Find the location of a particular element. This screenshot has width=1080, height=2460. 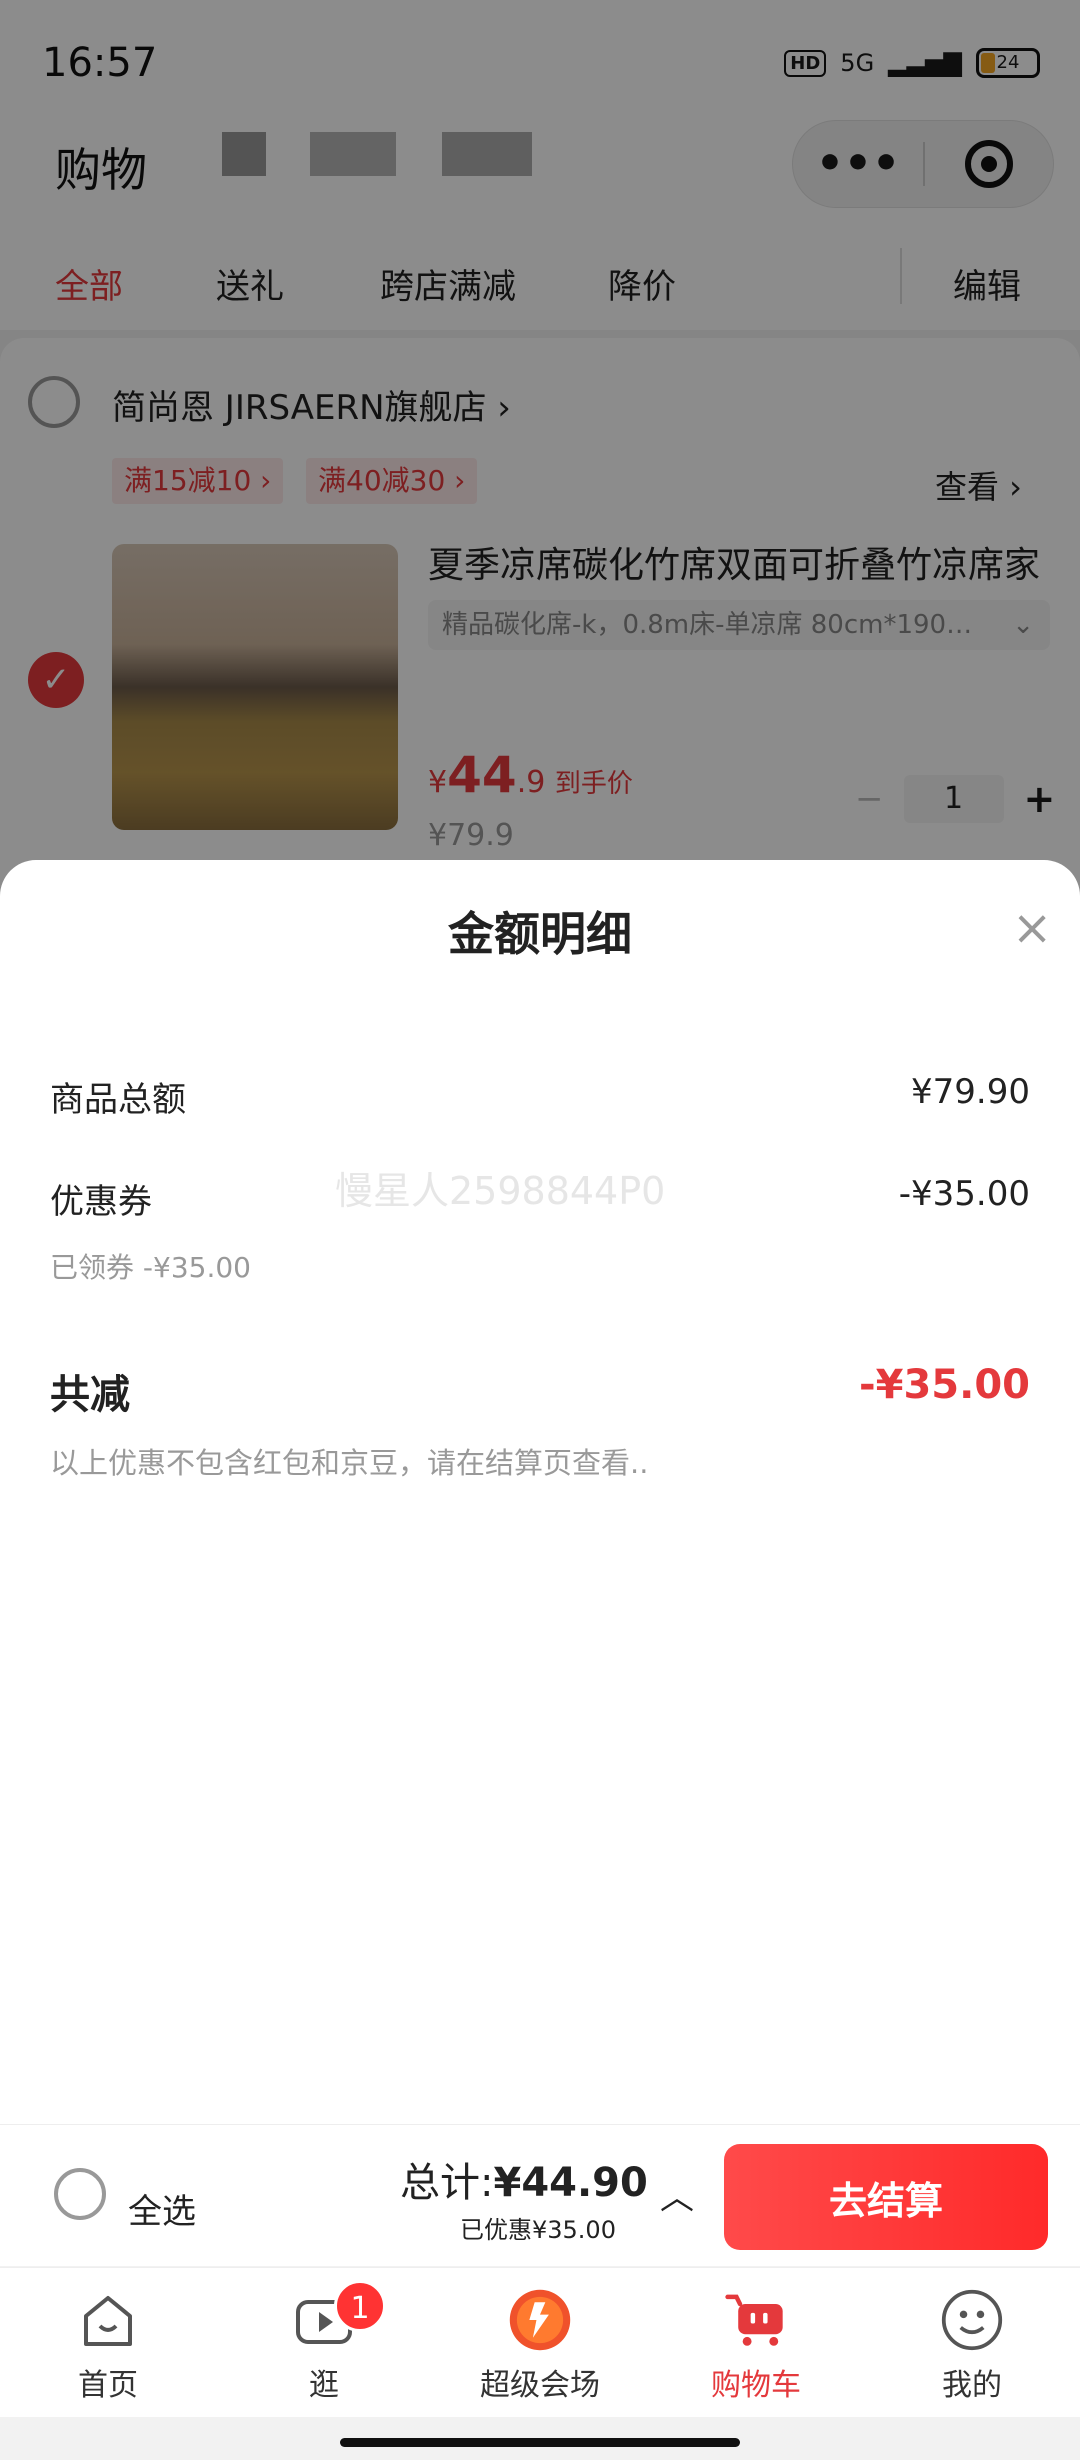

notification-badge: 1 is located at coordinates (360, 2306).